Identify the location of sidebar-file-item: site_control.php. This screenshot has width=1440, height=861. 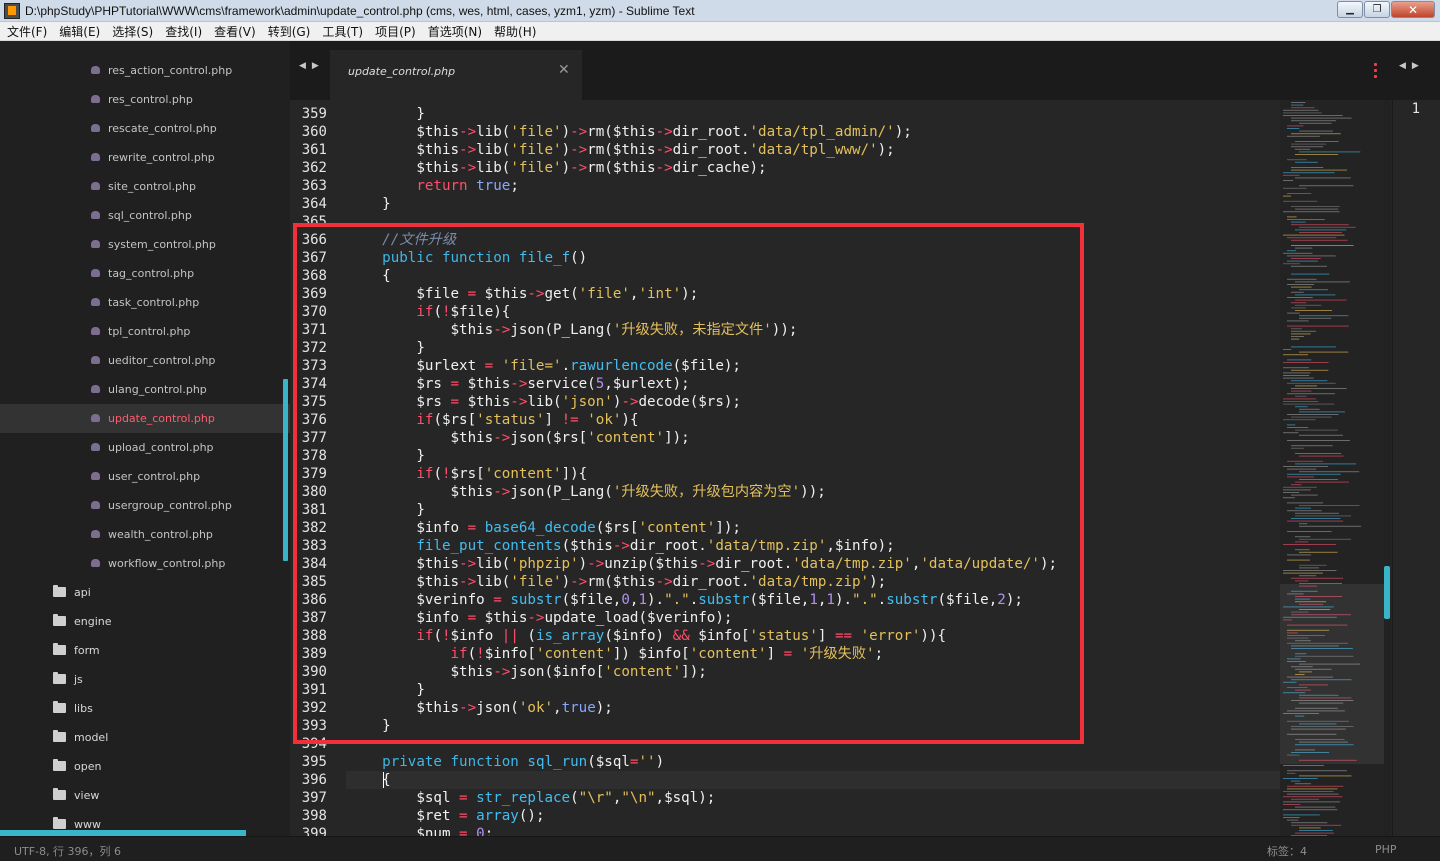
(145, 186).